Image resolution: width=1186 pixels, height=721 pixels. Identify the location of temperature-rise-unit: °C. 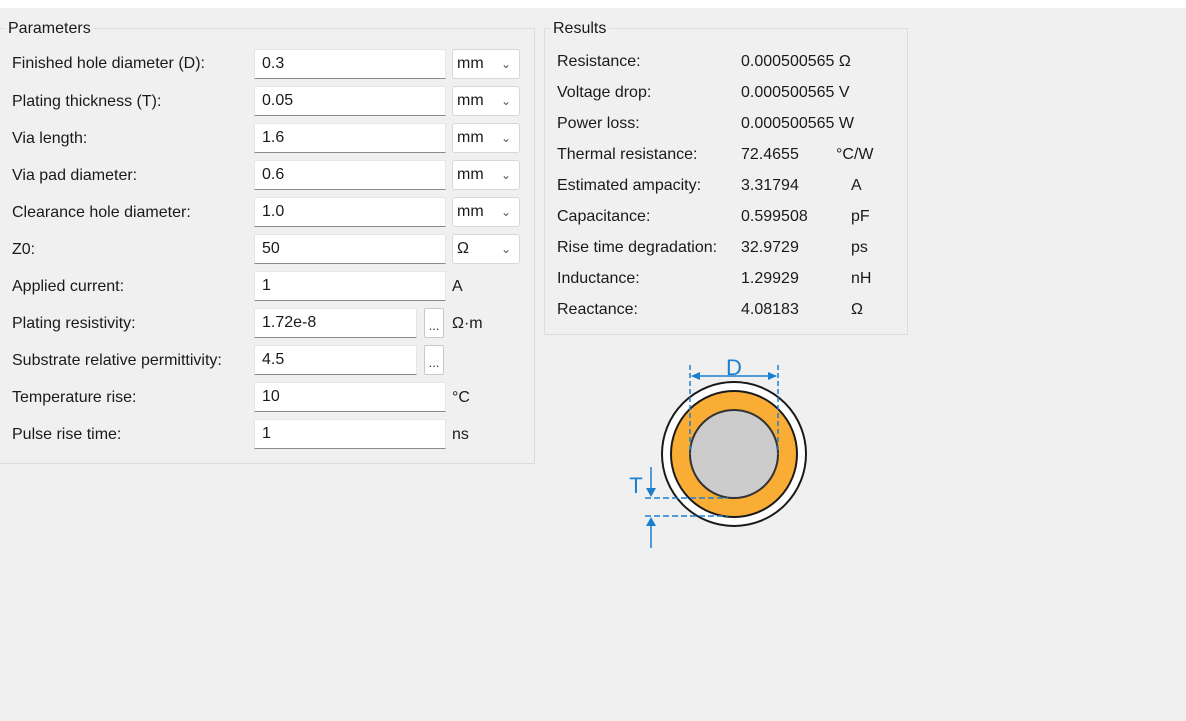
(461, 397).